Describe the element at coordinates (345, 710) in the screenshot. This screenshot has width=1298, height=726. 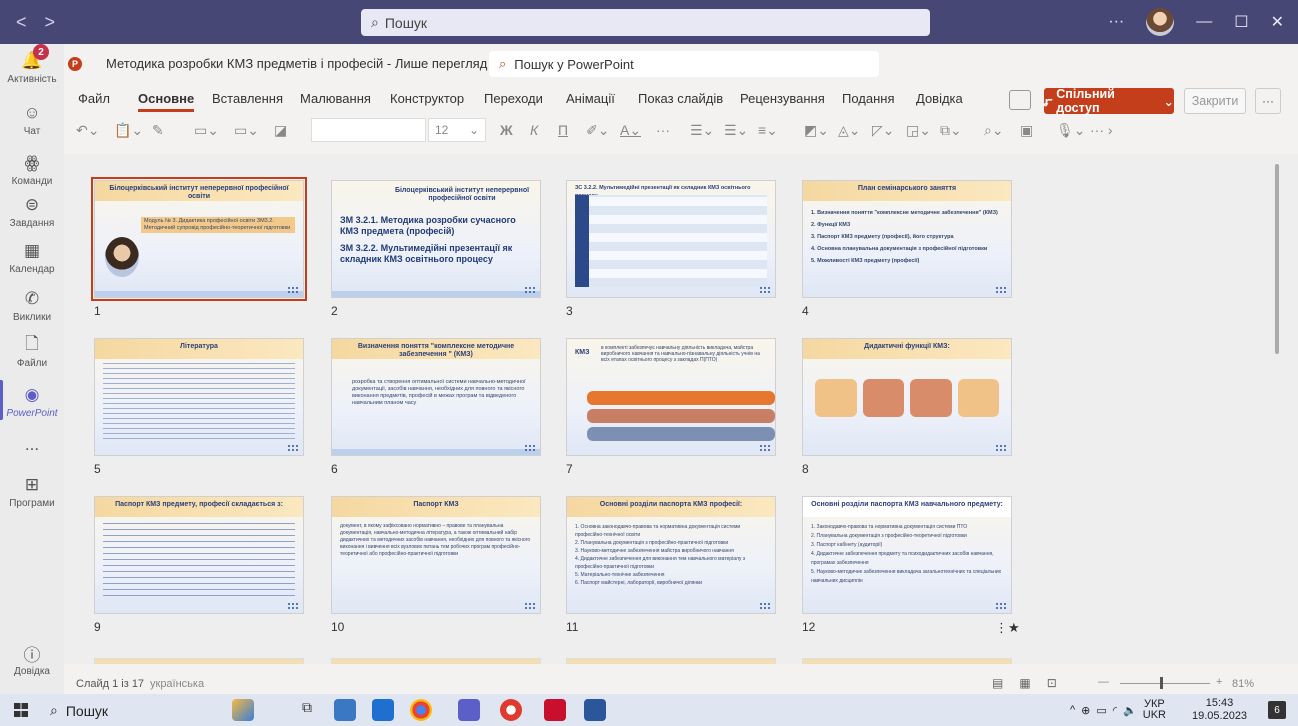
I see `explorer-icon` at that location.